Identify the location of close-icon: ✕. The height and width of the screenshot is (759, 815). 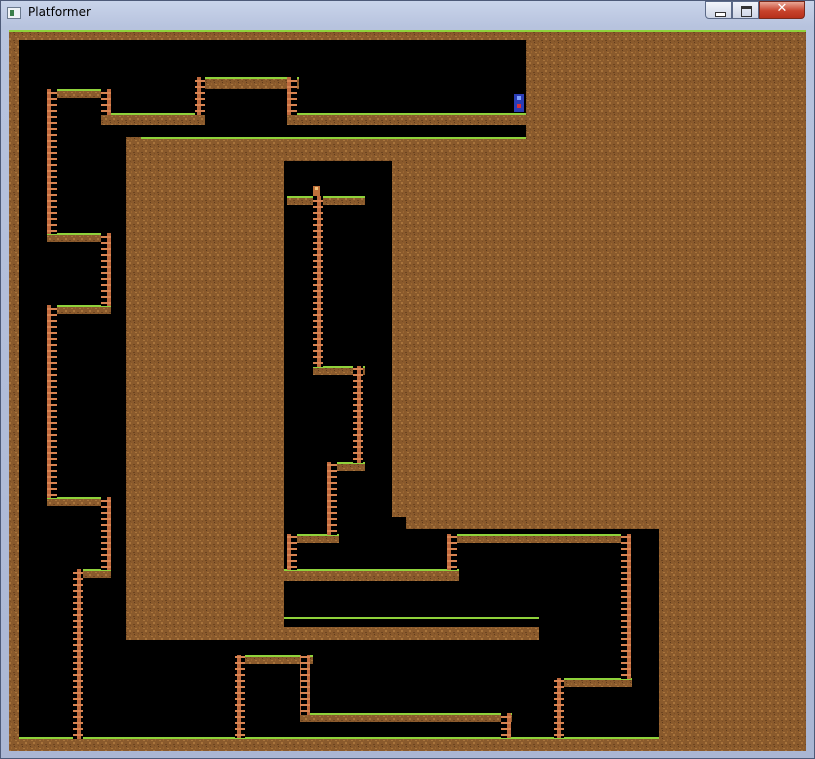
(782, 8).